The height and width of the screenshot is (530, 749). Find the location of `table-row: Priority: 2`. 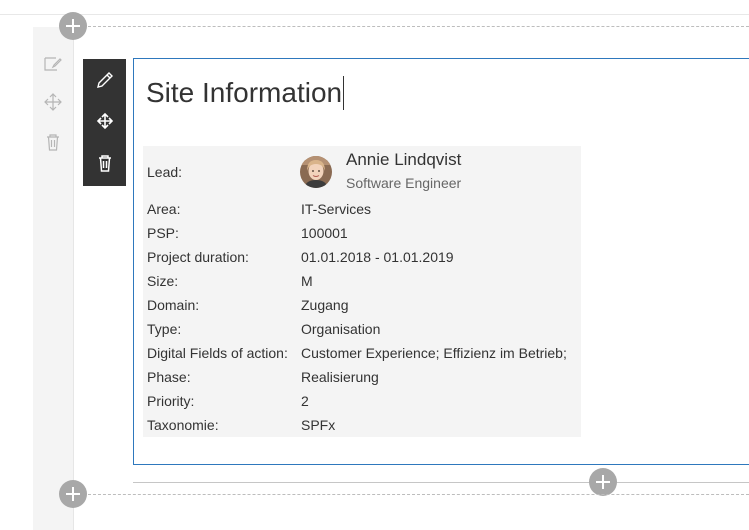

table-row: Priority: 2 is located at coordinates (362, 401).